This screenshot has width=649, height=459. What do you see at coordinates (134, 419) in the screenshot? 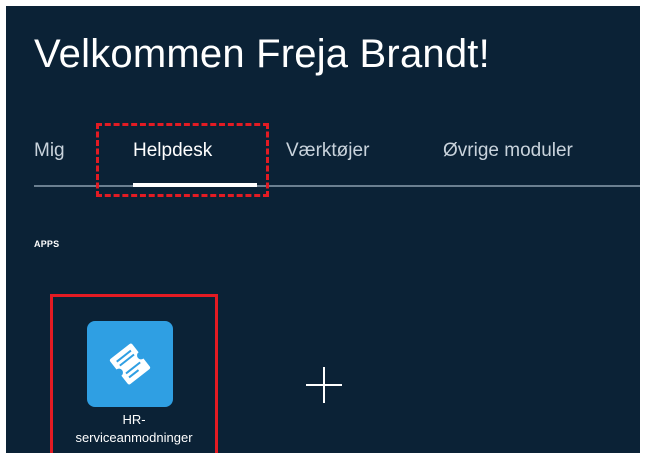
I see `app-label-line1: HR-` at bounding box center [134, 419].